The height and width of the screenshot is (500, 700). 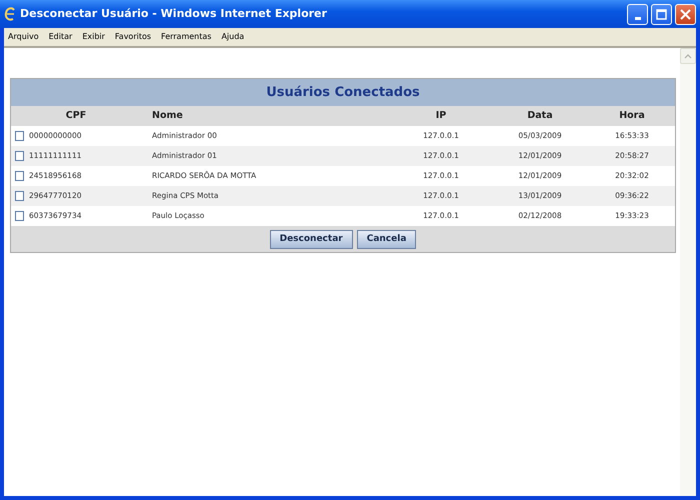 I want to click on menu-item: Arquivo, so click(x=23, y=37).